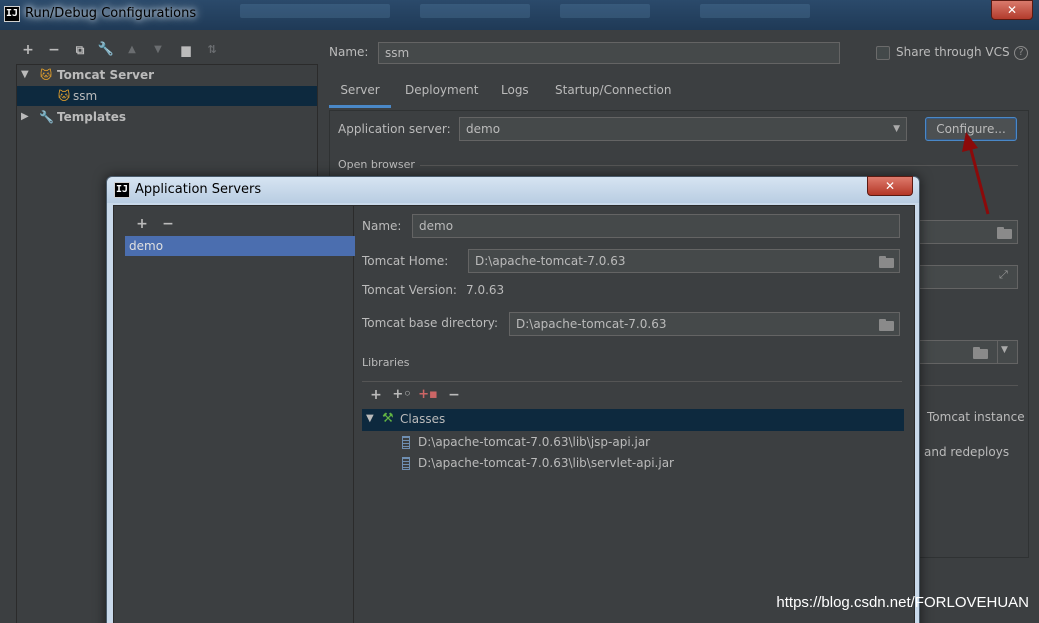 The height and width of the screenshot is (623, 1039). I want to click on libraries-section: Libraries, so click(386, 362).